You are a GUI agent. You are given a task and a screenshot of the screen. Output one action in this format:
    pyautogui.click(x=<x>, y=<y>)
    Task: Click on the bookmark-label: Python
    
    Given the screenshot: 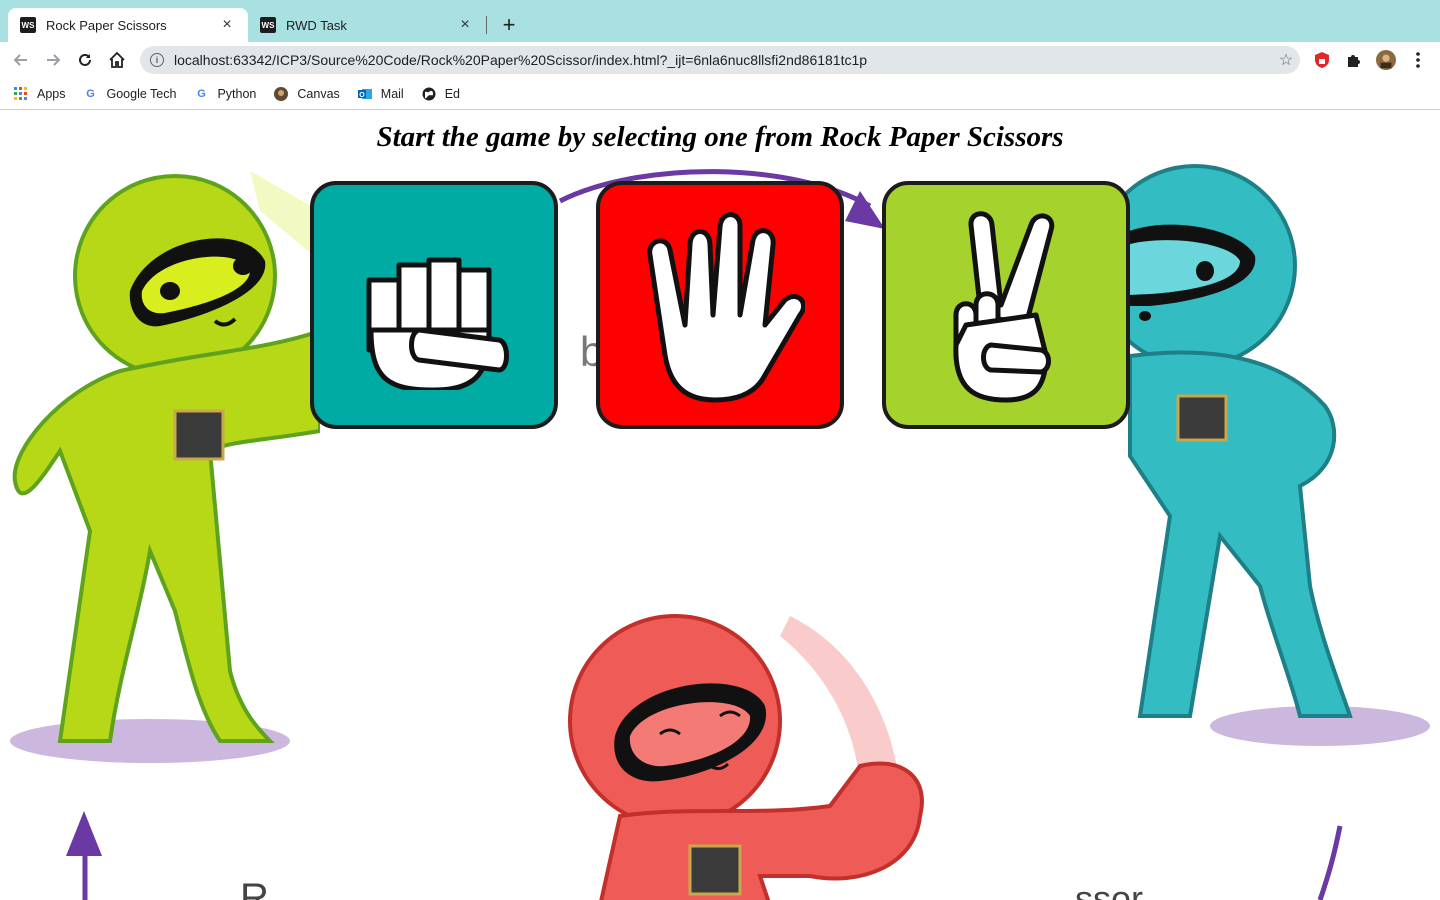 What is the action you would take?
    pyautogui.click(x=237, y=93)
    